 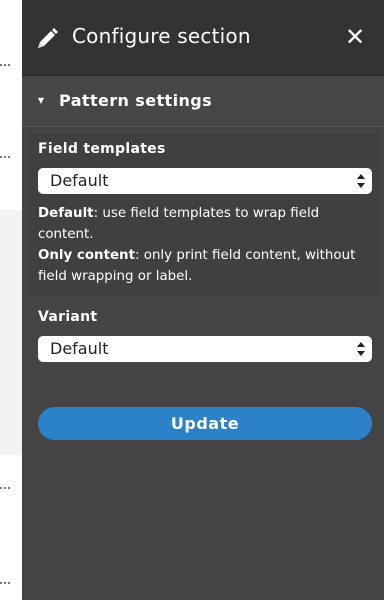 What do you see at coordinates (66, 213) in the screenshot?
I see `description-term: Default` at bounding box center [66, 213].